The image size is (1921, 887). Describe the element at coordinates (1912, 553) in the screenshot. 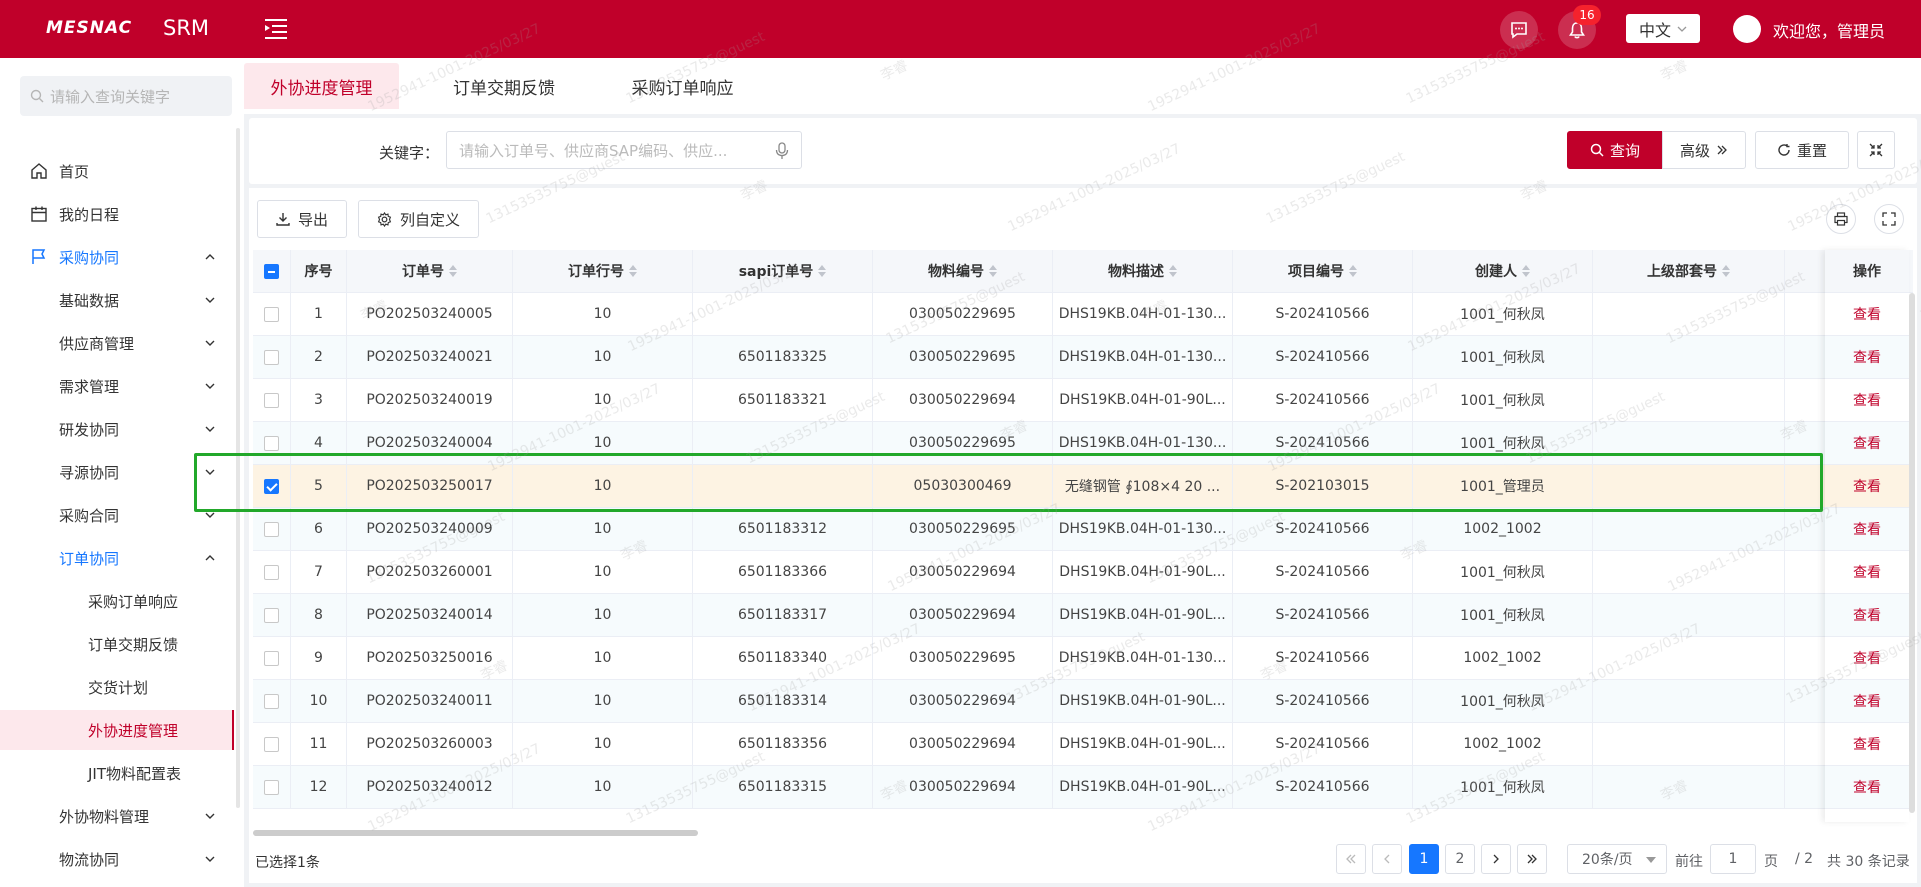

I see `table-vertical-scrollbar` at that location.